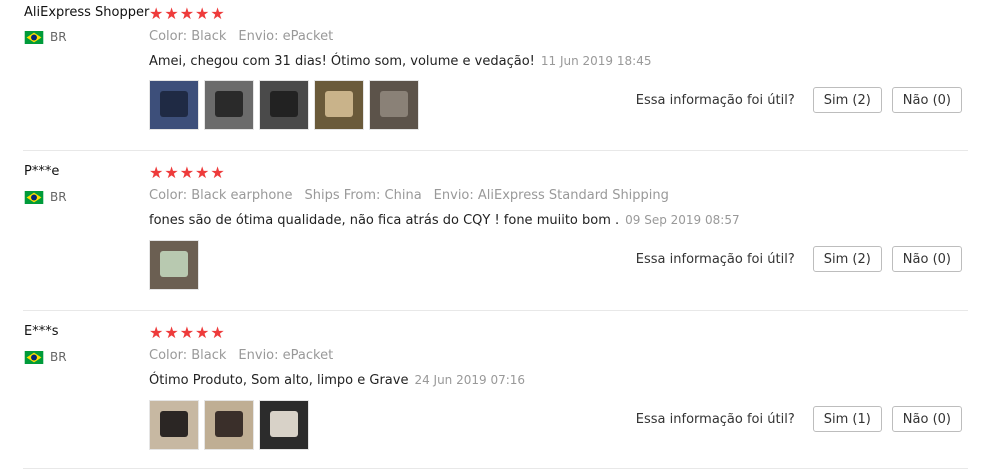 The image size is (991, 471). Describe the element at coordinates (87, 12) in the screenshot. I see `reviewer-name: AliExpress Shopper` at that location.